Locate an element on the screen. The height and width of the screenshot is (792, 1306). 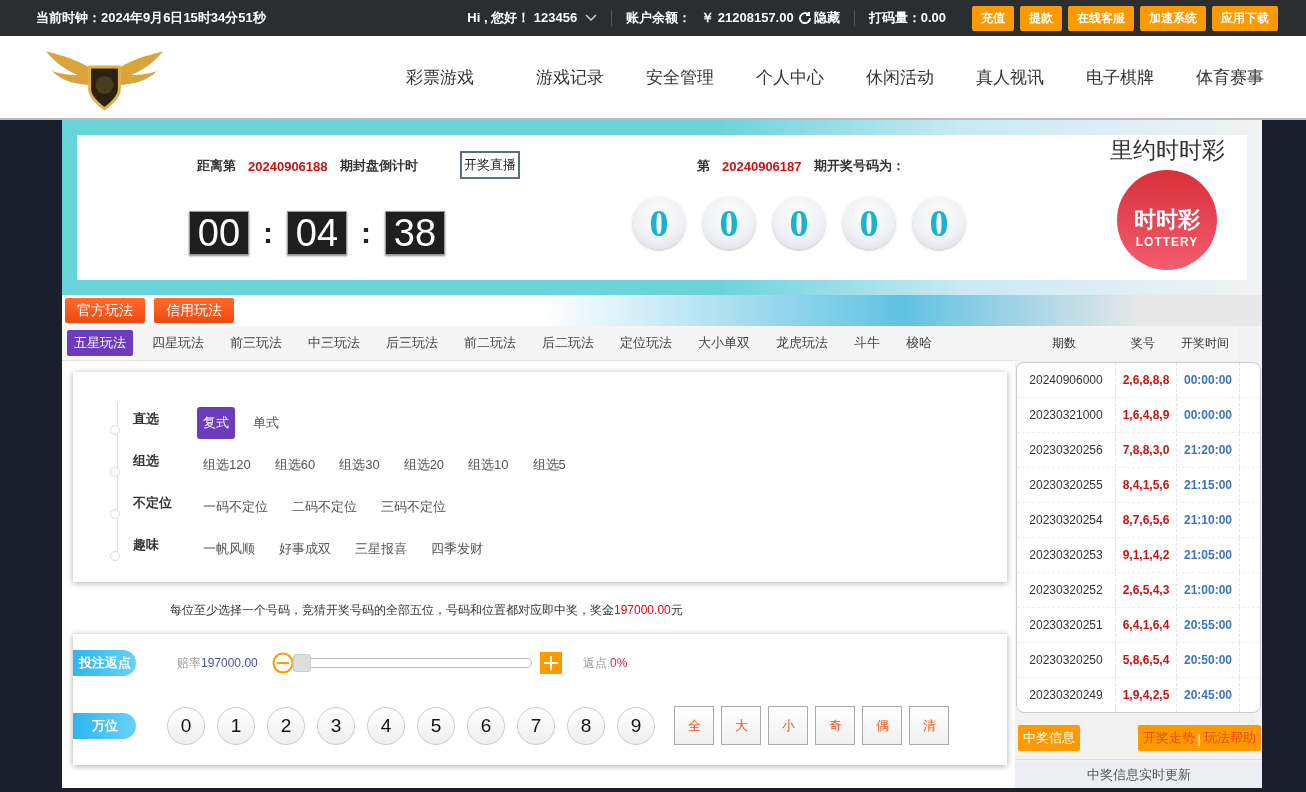
hide-link: 隐藏 is located at coordinates (826, 18).